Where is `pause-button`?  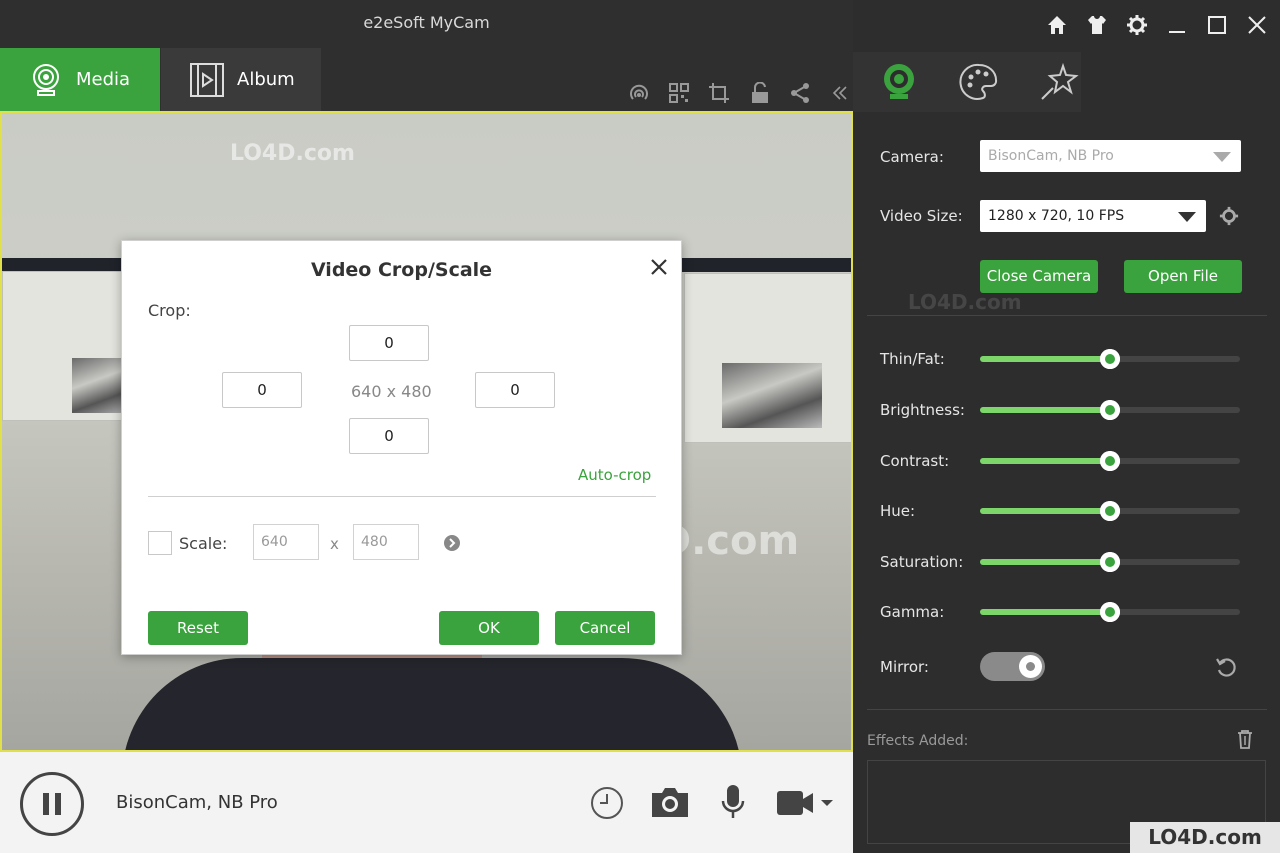
pause-button is located at coordinates (52, 804).